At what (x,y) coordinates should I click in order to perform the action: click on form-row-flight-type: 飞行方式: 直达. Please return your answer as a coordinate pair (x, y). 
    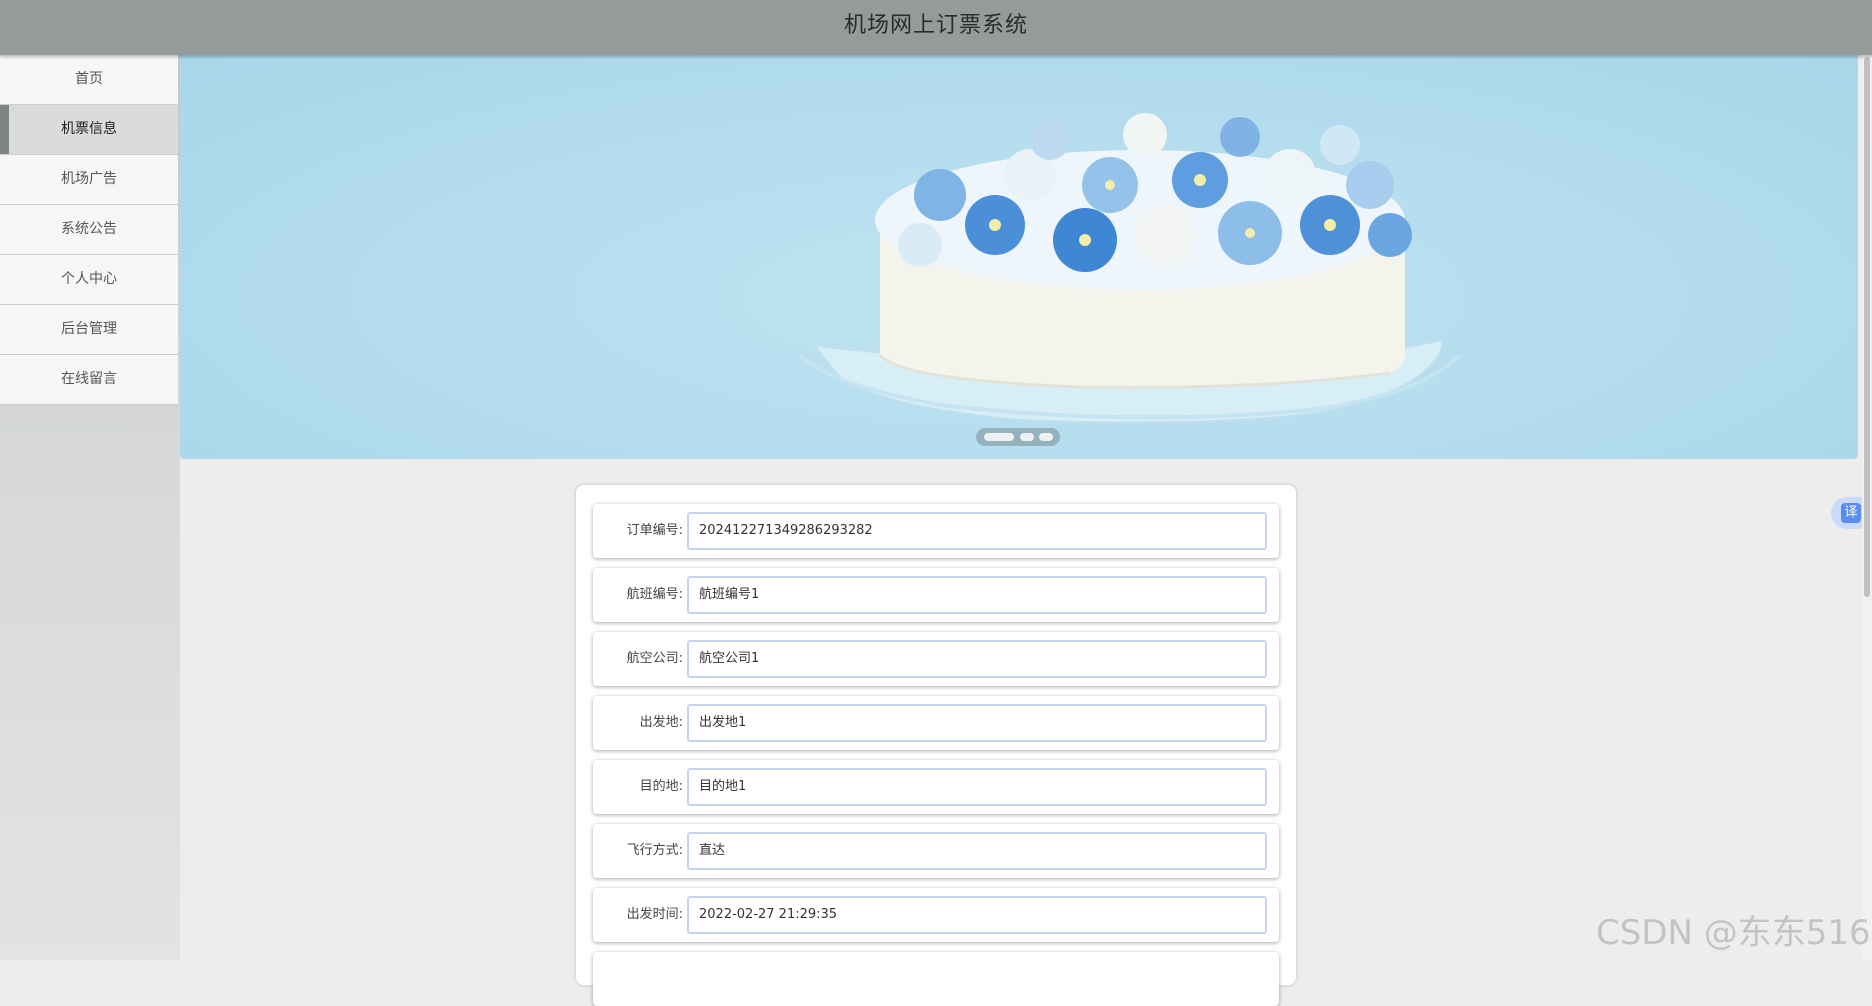
    Looking at the image, I should click on (936, 851).